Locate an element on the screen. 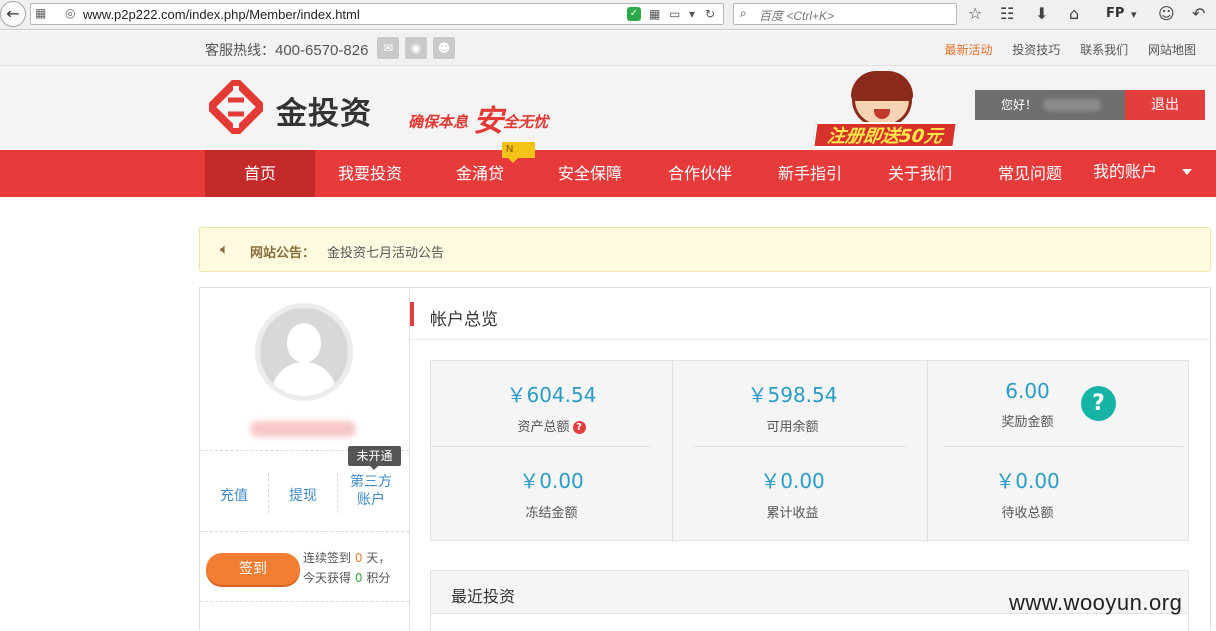  nav-invest: 我要投资 is located at coordinates (370, 173).